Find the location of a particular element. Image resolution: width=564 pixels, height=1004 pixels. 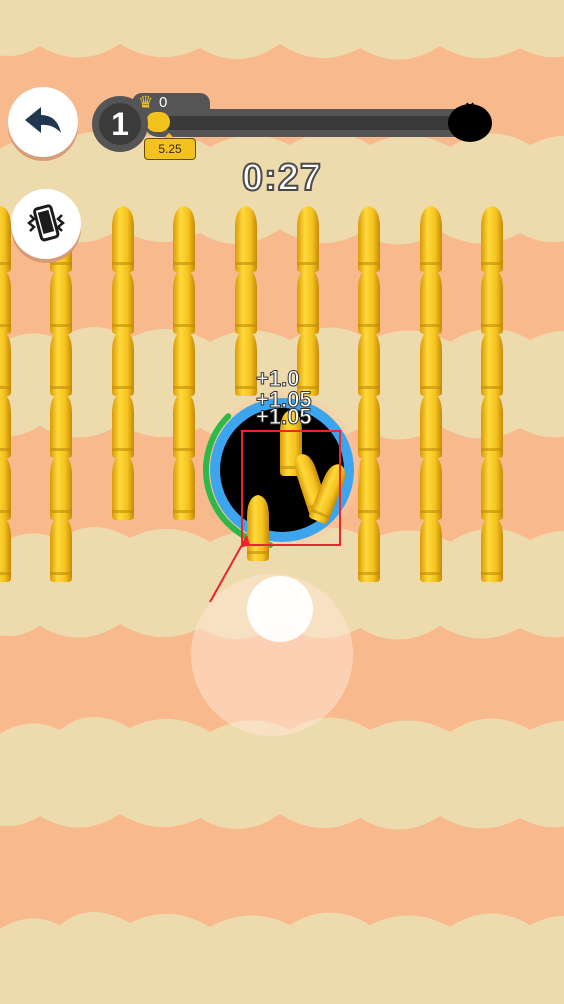

black-hole-icon is located at coordinates (470, 122).